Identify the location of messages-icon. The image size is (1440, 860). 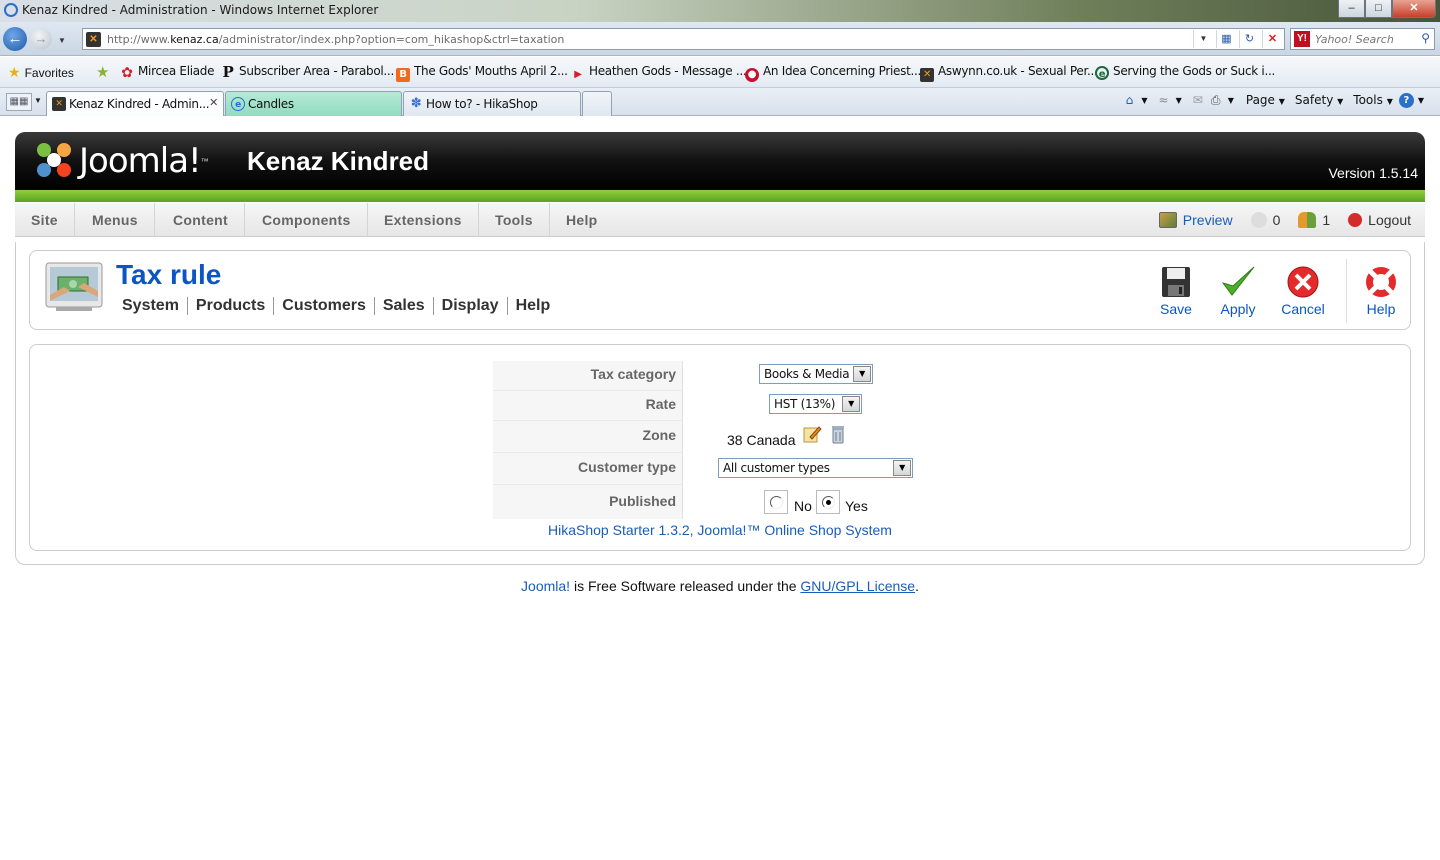
(1258, 220).